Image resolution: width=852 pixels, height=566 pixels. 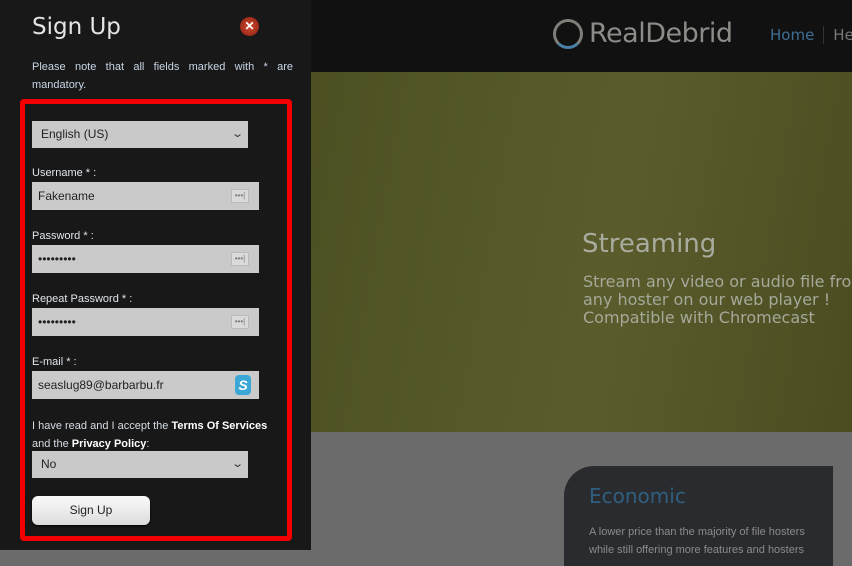 I want to click on password-label: Password * :, so click(x=63, y=236).